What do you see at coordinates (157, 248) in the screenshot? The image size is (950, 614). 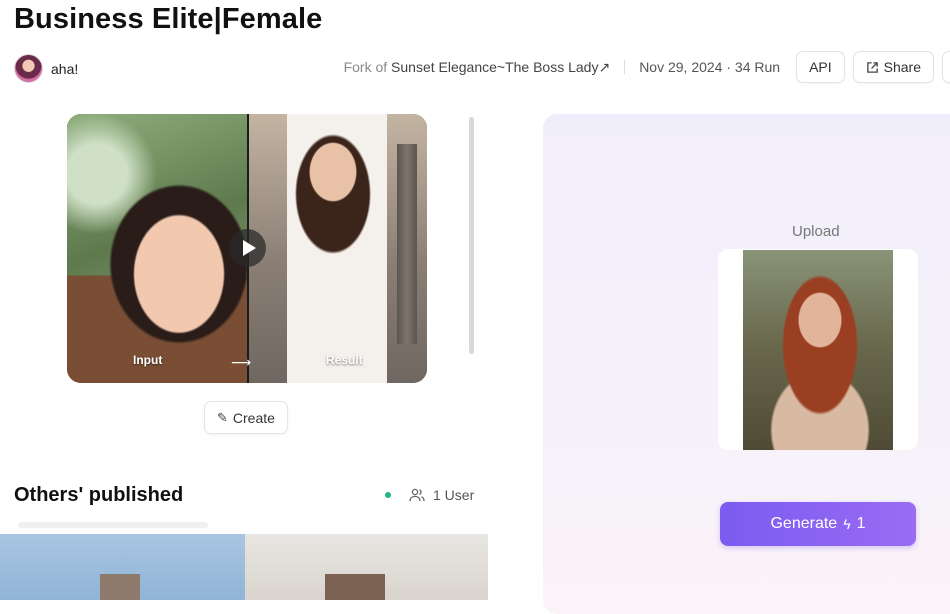 I see `input-image` at bounding box center [157, 248].